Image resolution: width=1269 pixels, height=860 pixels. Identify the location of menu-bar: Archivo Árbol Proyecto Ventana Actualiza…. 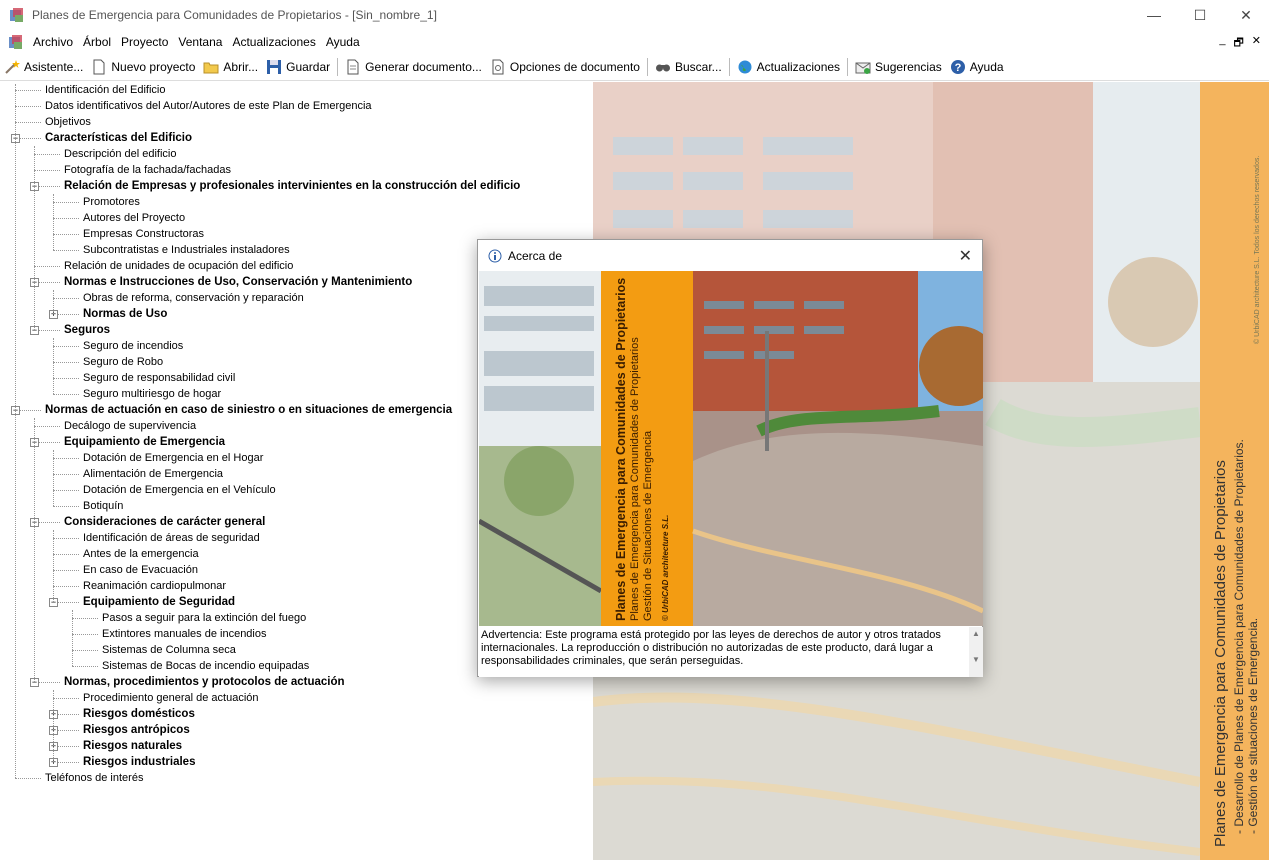
(634, 42).